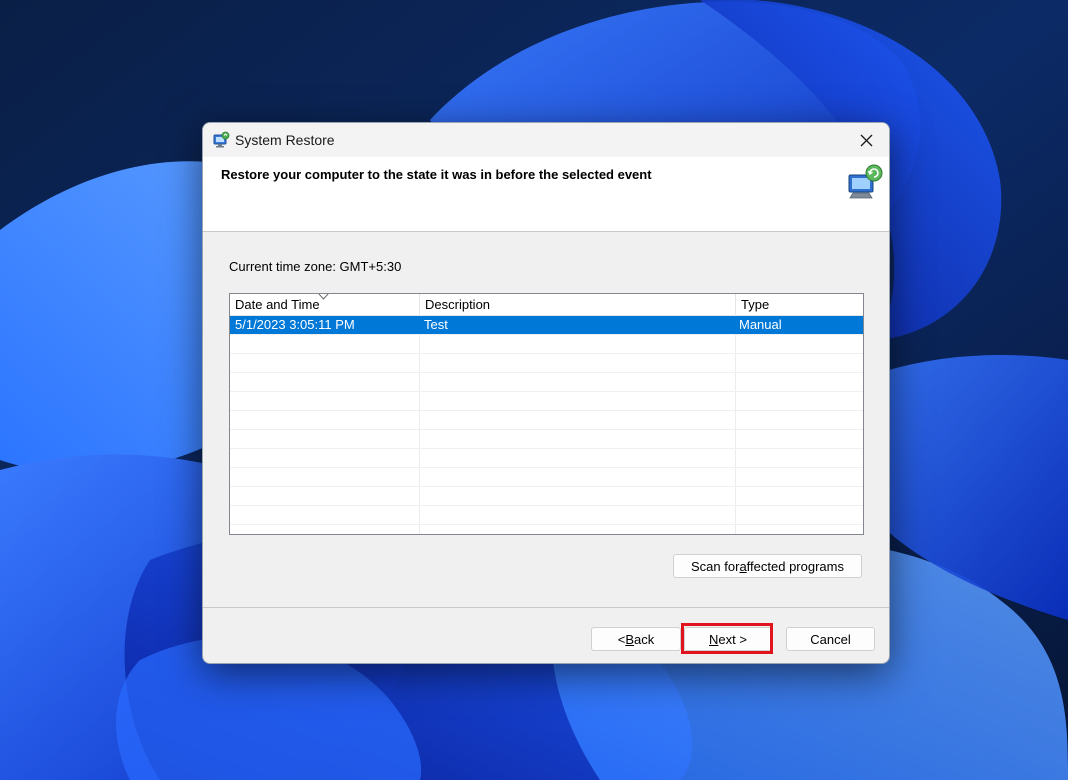  I want to click on button-access-key: N, so click(714, 639).